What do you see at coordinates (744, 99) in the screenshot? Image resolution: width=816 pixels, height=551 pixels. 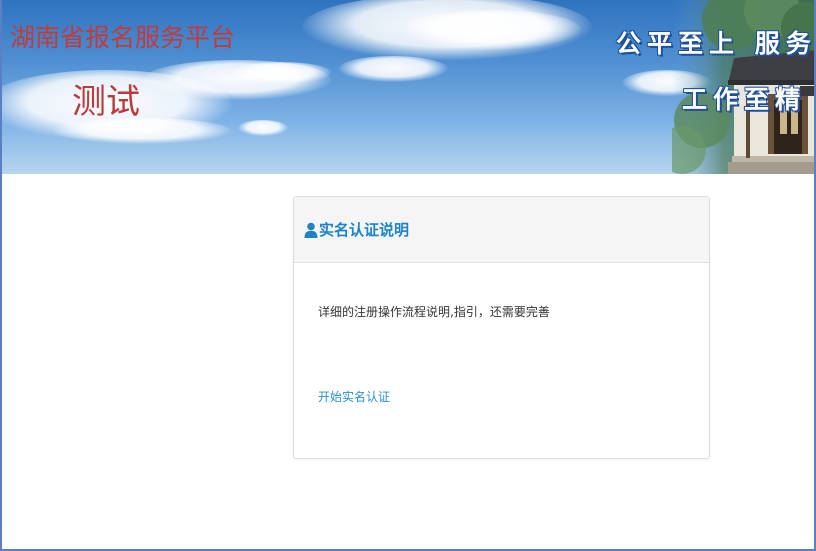 I see `slogan-line-2: 工作至精` at bounding box center [744, 99].